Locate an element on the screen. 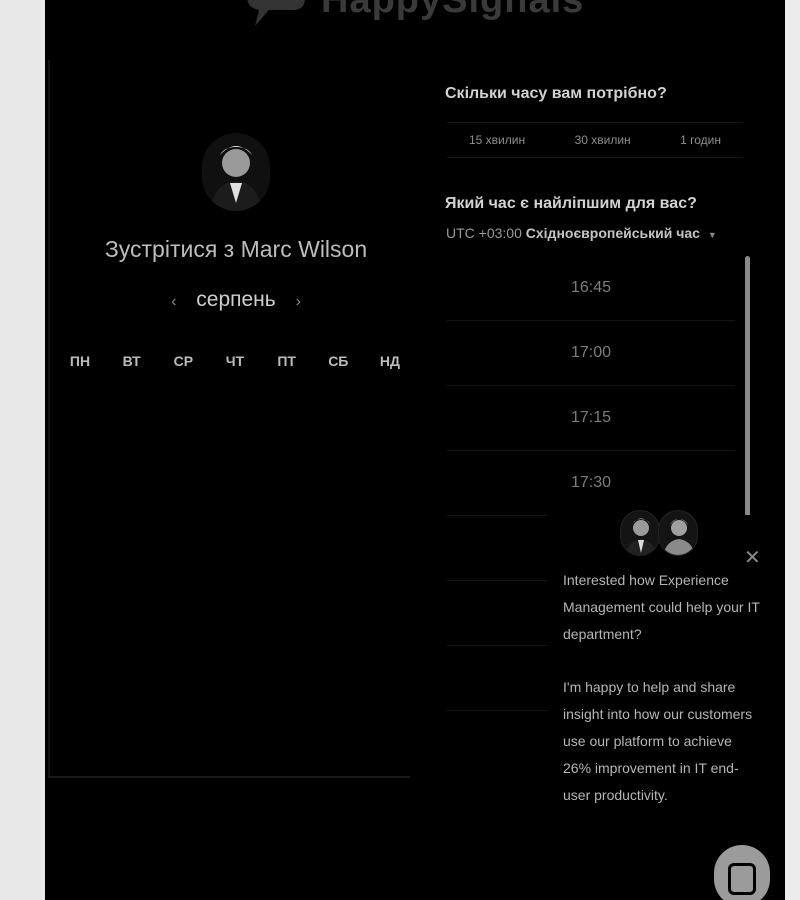 The height and width of the screenshot is (900, 800). chat-agent-avatars is located at coordinates (660, 534).